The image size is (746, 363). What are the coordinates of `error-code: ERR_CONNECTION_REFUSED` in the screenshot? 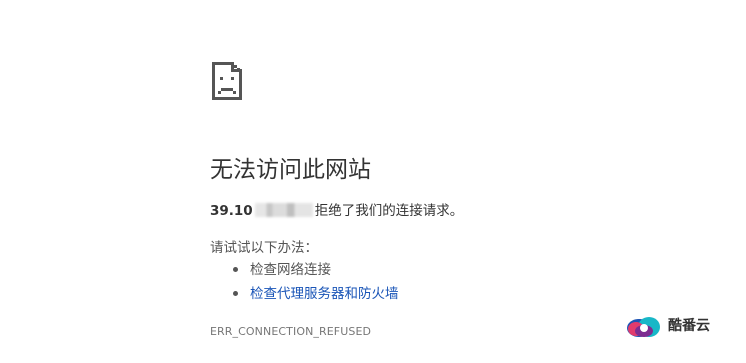 It's located at (291, 331).